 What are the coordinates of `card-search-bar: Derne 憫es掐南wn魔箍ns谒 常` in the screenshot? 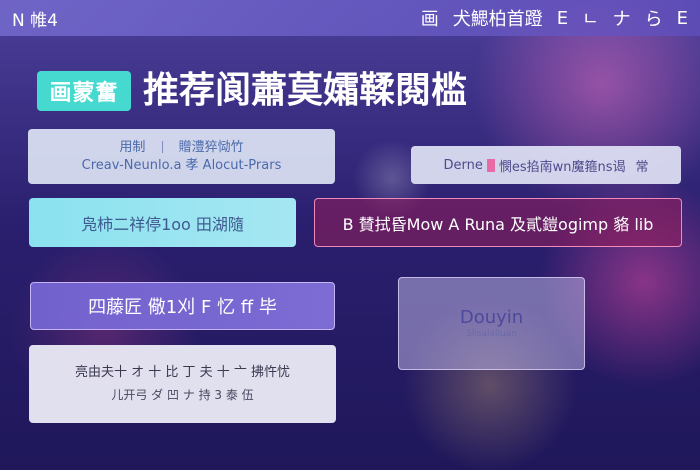 It's located at (546, 165).